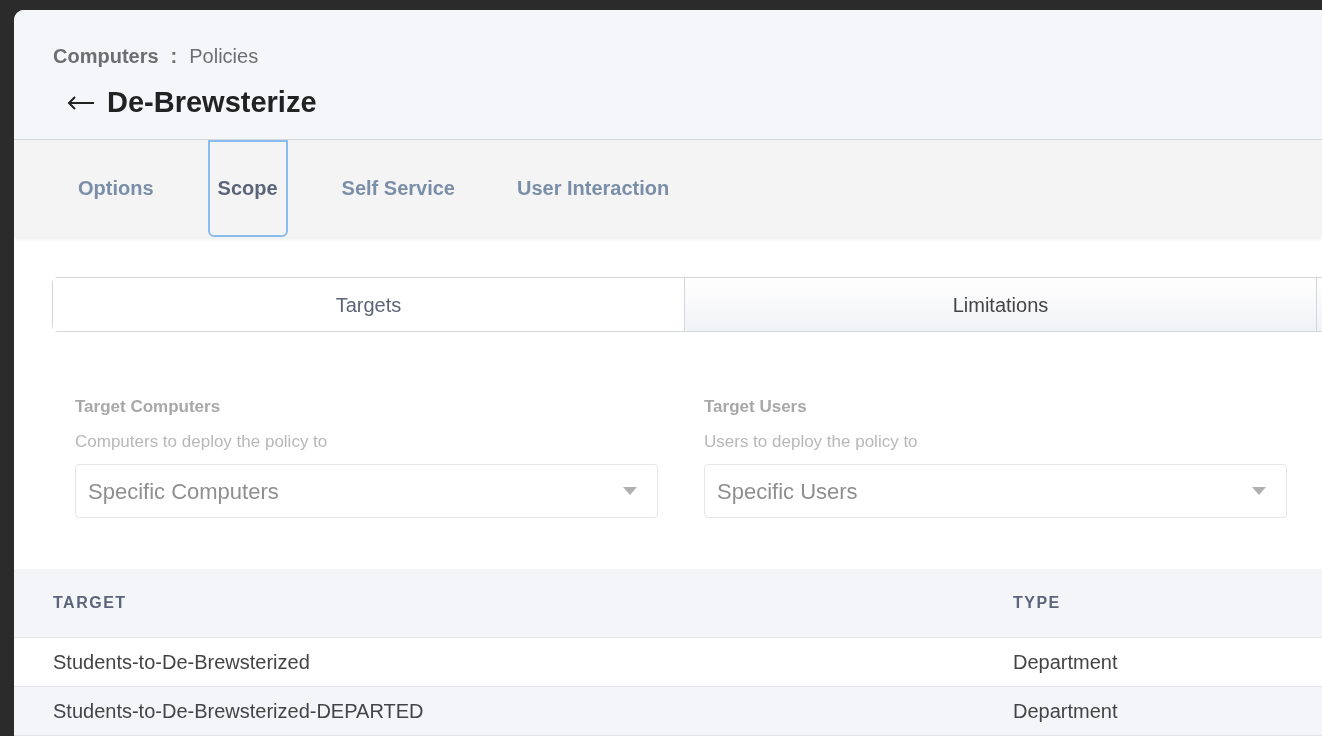 The width and height of the screenshot is (1322, 736). I want to click on column-header: TARGET, so click(90, 603).